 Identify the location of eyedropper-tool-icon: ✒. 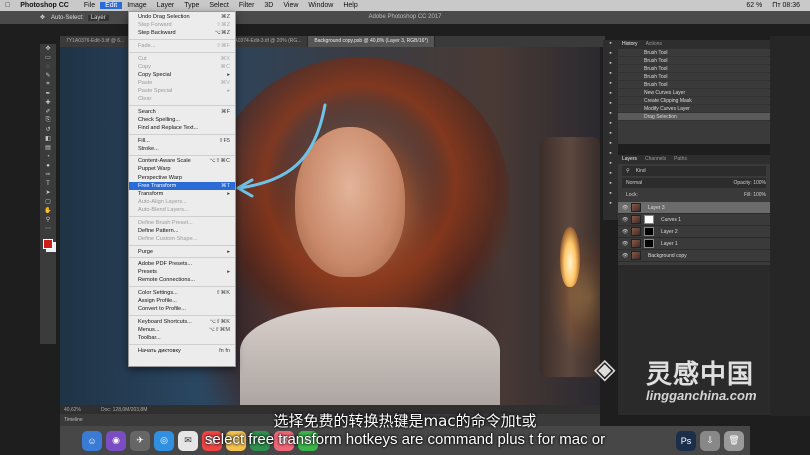
(48, 93).